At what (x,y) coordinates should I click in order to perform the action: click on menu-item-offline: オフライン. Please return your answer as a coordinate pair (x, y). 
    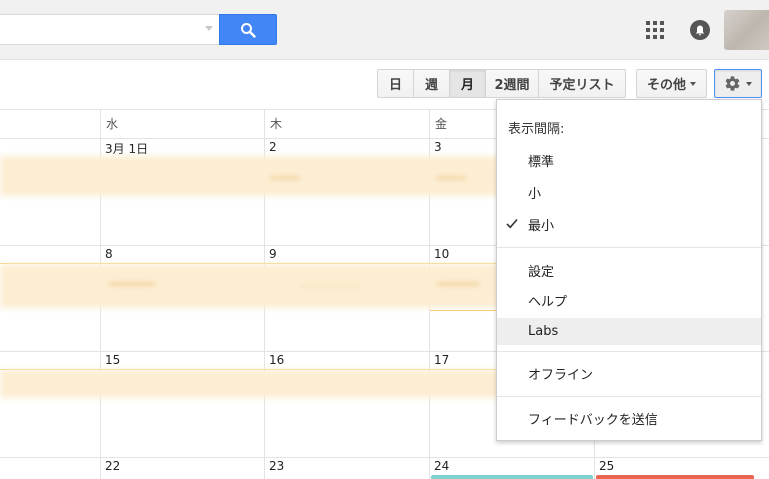
    Looking at the image, I should click on (629, 373).